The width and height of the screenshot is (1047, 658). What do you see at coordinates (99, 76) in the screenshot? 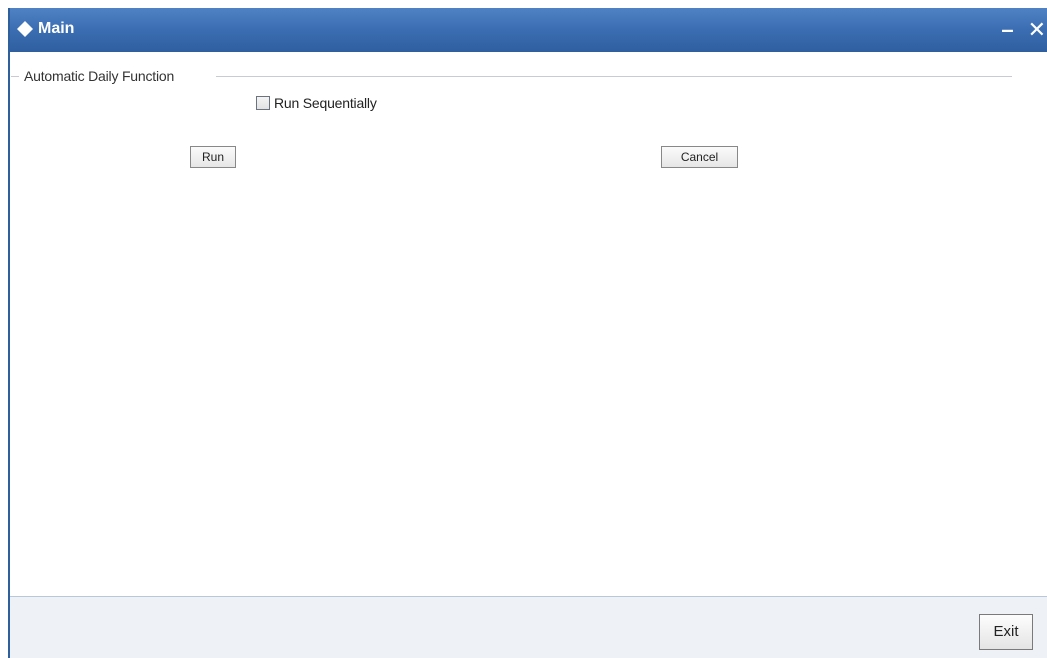
I see `group-legend: Automatic Daily Function` at bounding box center [99, 76].